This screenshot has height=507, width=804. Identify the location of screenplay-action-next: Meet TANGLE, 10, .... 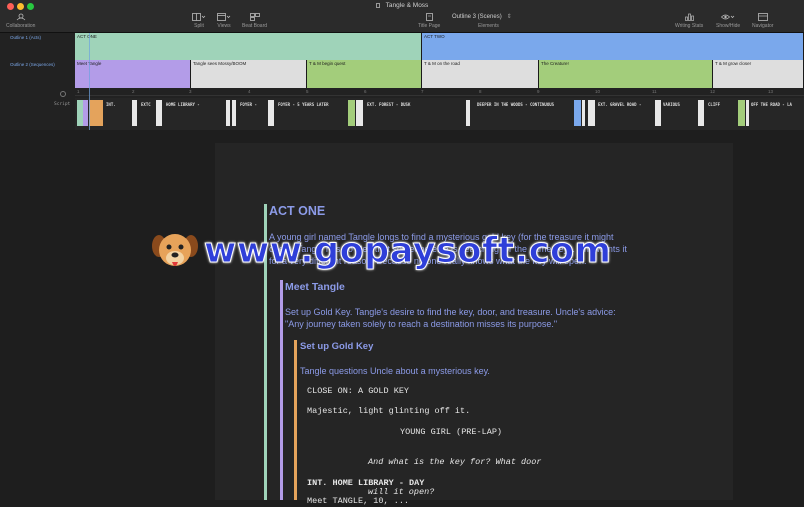
(358, 501).